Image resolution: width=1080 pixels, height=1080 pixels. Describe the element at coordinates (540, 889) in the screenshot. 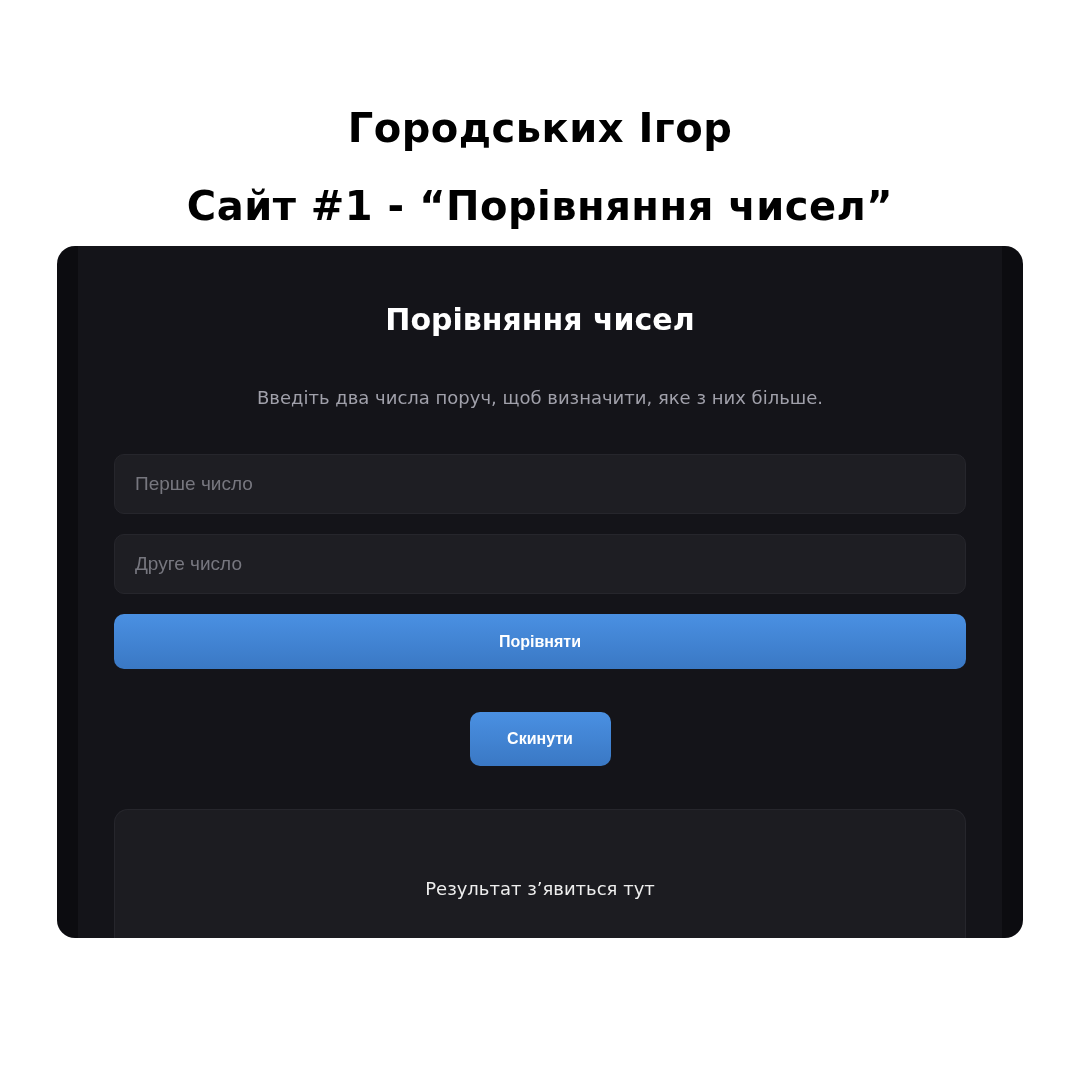

I see `result-text: Результат з’явиться тут` at that location.